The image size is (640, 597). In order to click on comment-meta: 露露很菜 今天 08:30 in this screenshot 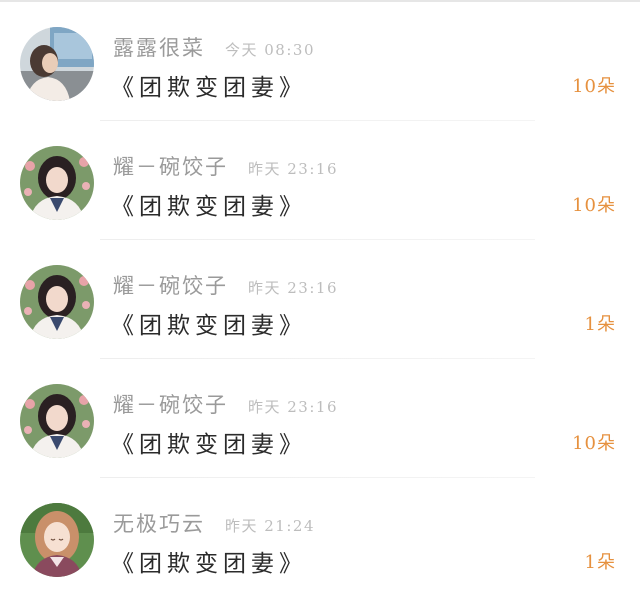, I will do `click(214, 46)`.